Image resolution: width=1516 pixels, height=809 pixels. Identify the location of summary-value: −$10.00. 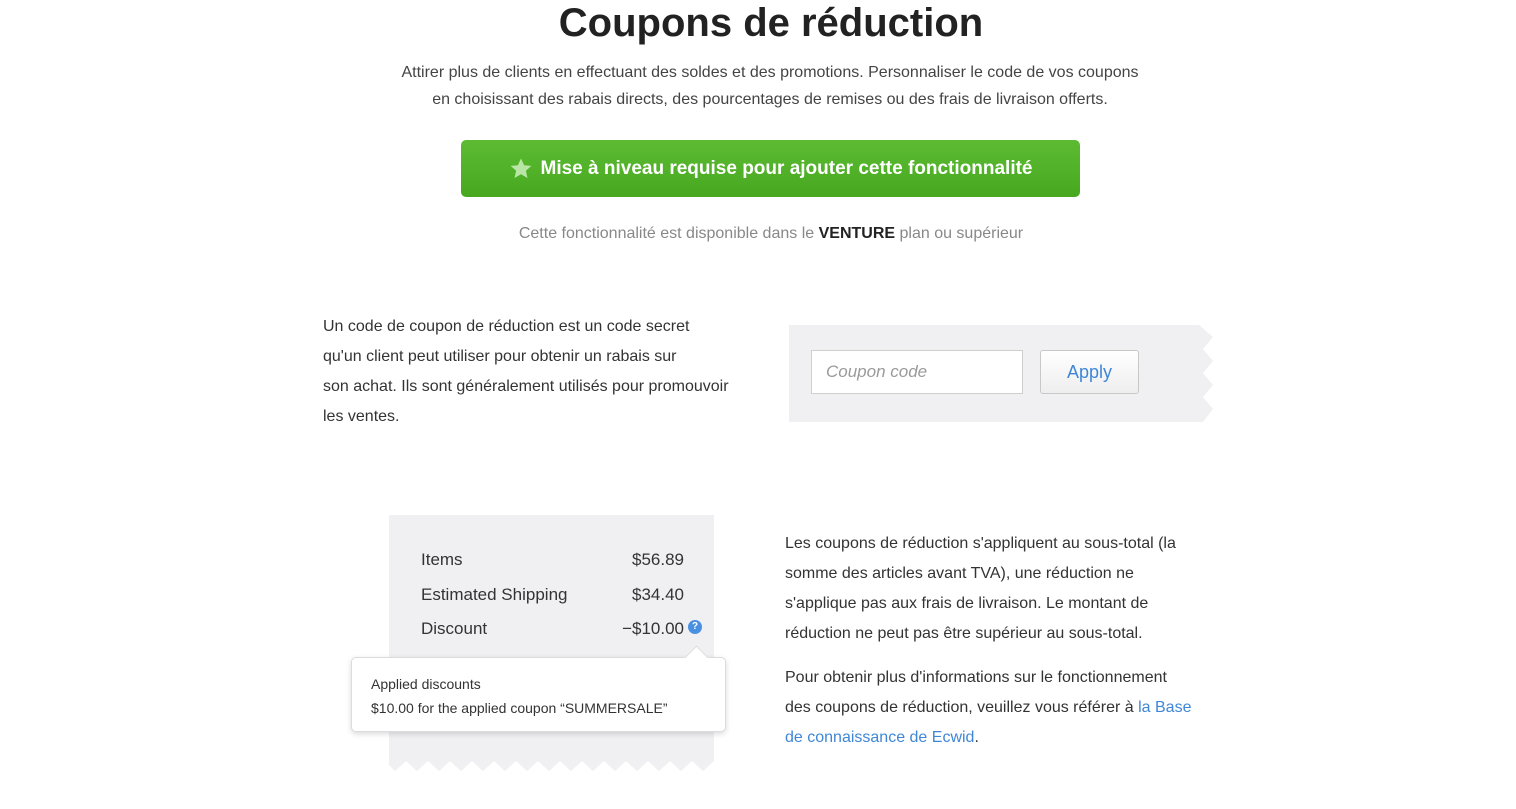
(653, 628).